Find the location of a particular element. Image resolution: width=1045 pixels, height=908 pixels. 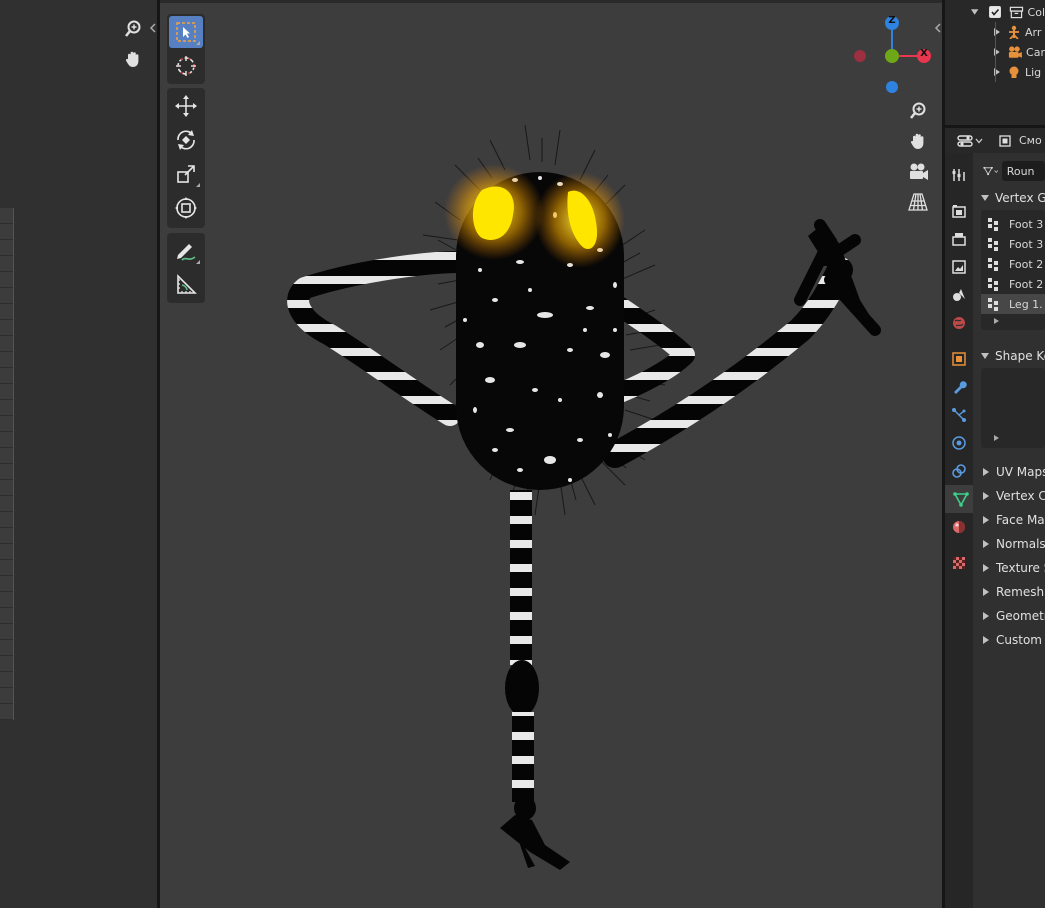

tab-output is located at coordinates (959, 239).